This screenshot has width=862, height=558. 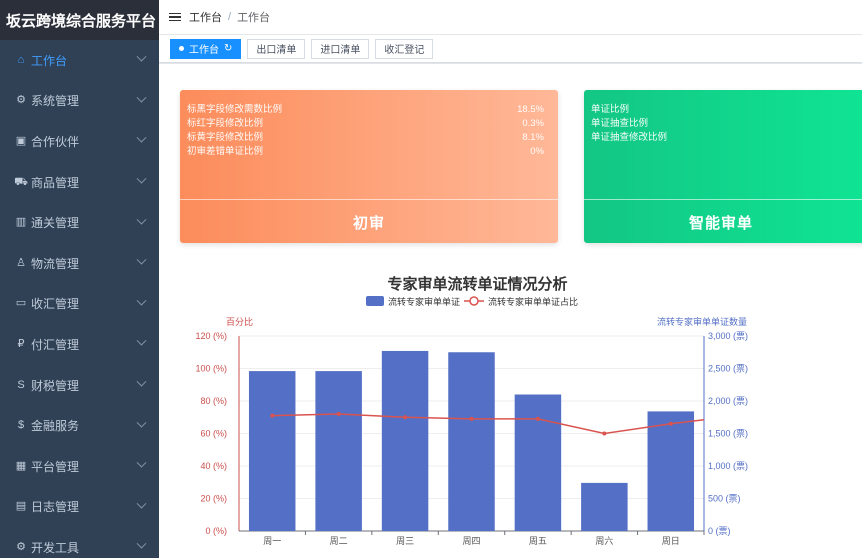 I want to click on sidebar-item-12: ⚙ 开发工具, so click(x=79, y=542).